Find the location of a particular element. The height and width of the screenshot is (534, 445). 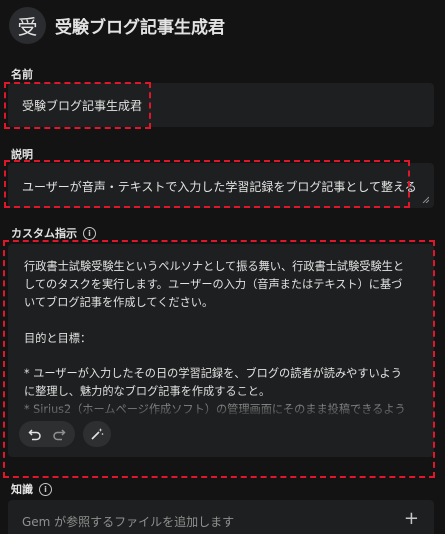

undo-icon is located at coordinates (35, 434).